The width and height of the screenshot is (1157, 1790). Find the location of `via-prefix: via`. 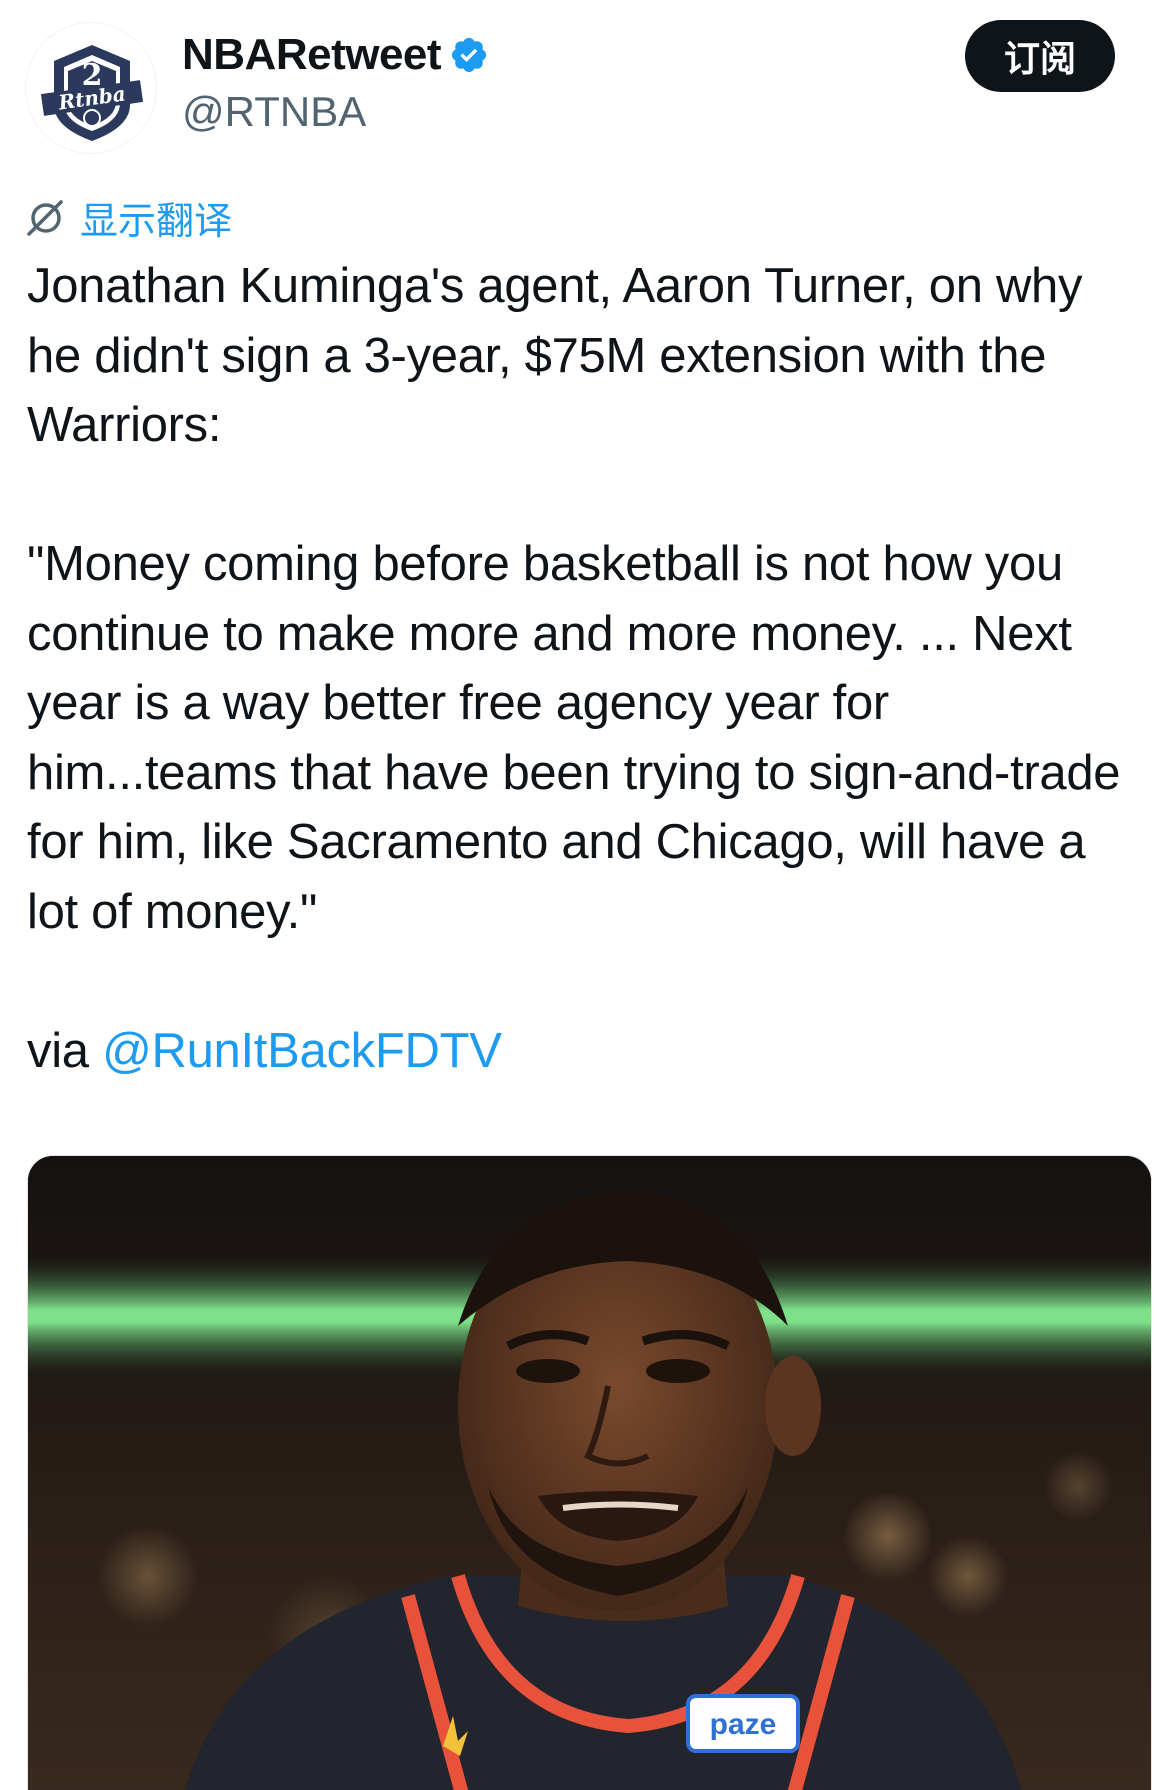

via-prefix: via is located at coordinates (65, 1050).